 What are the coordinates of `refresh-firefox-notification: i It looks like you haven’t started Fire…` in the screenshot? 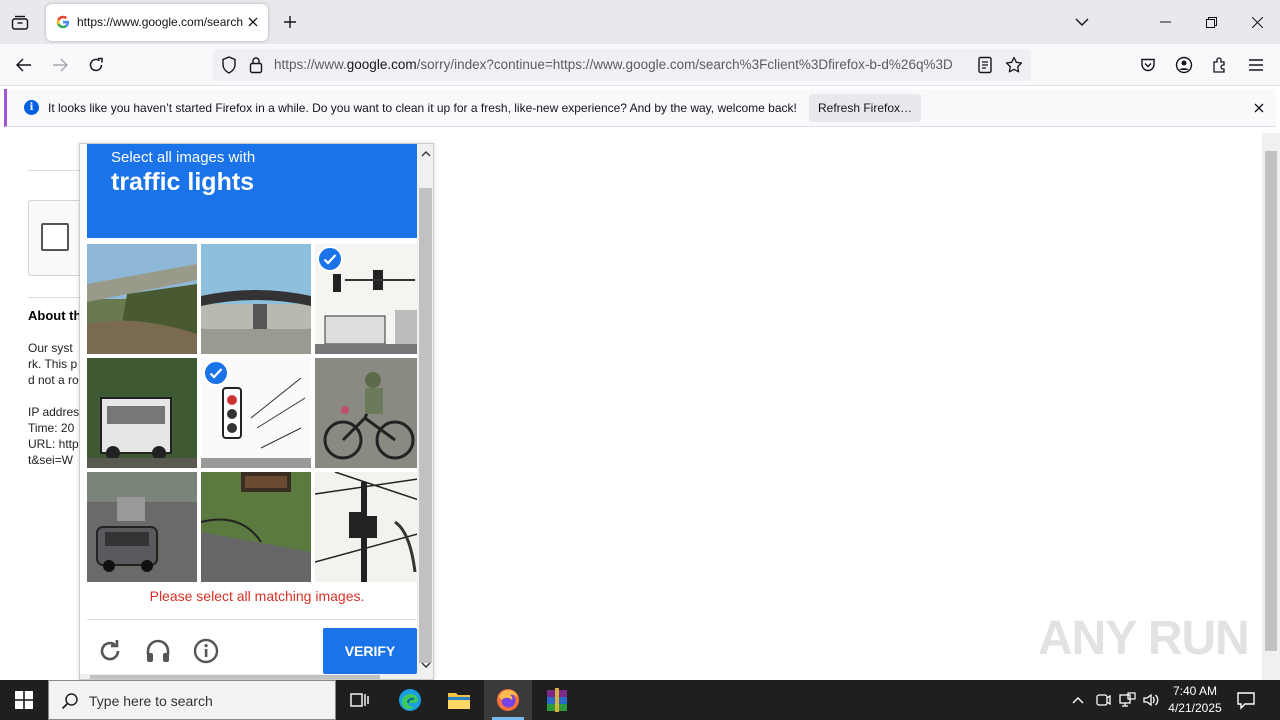 It's located at (640, 108).